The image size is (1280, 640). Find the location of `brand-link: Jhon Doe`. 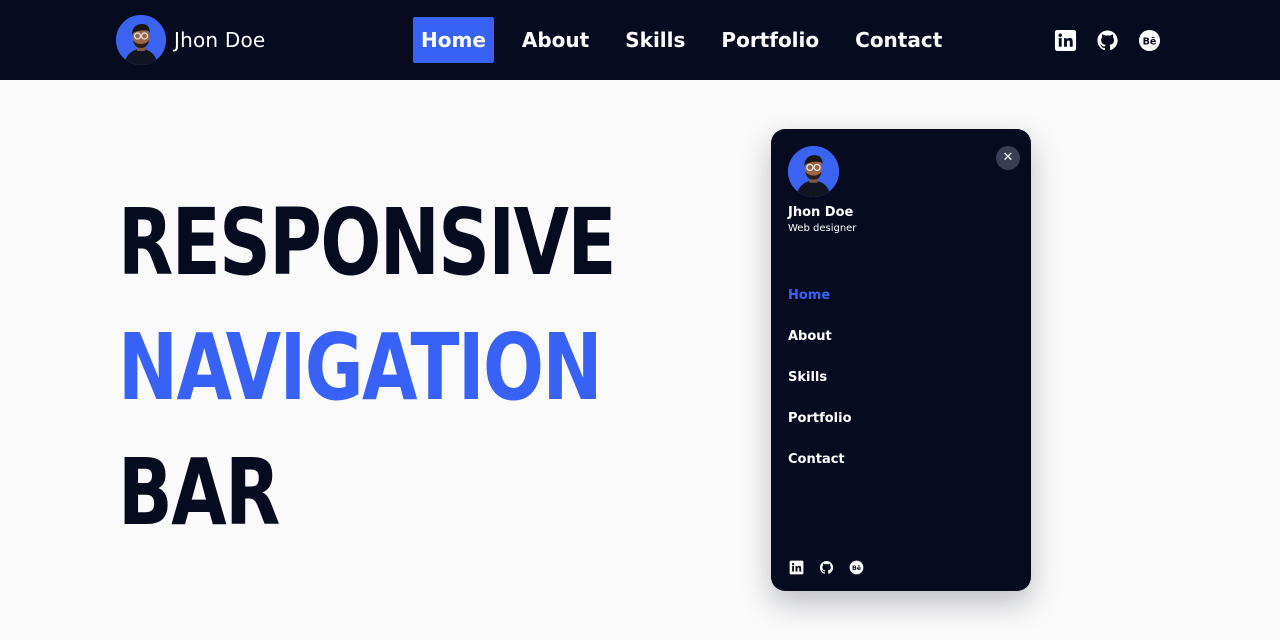

brand-link: Jhon Doe is located at coordinates (190, 40).